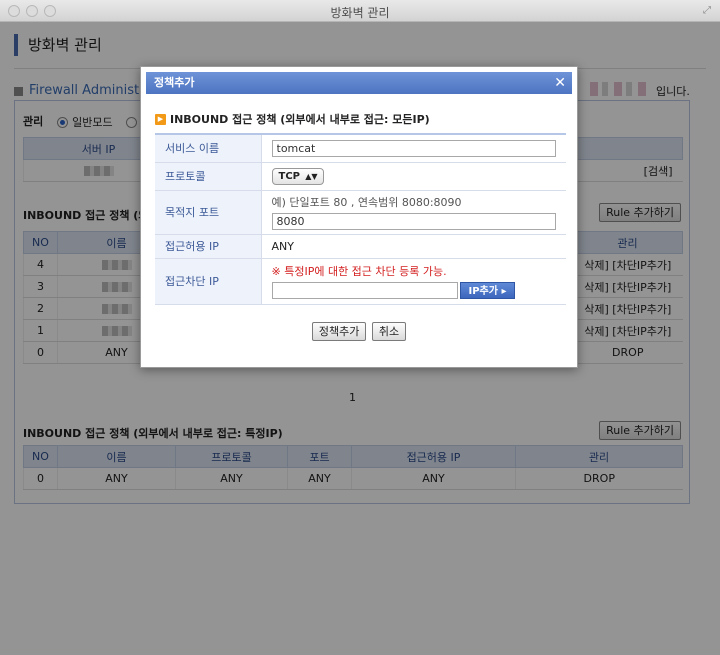 The image size is (720, 655). I want to click on service-name-label: 서비스 이름, so click(208, 148).